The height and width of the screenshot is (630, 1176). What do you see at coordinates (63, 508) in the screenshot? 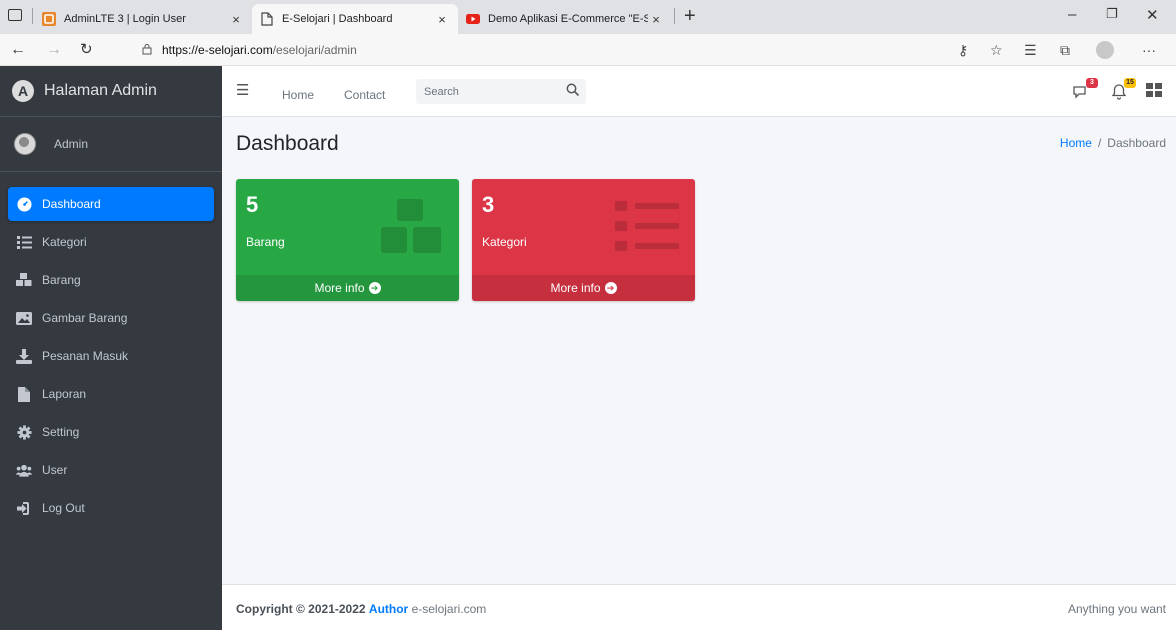
I see `sidebar-item-label: Log Out` at bounding box center [63, 508].